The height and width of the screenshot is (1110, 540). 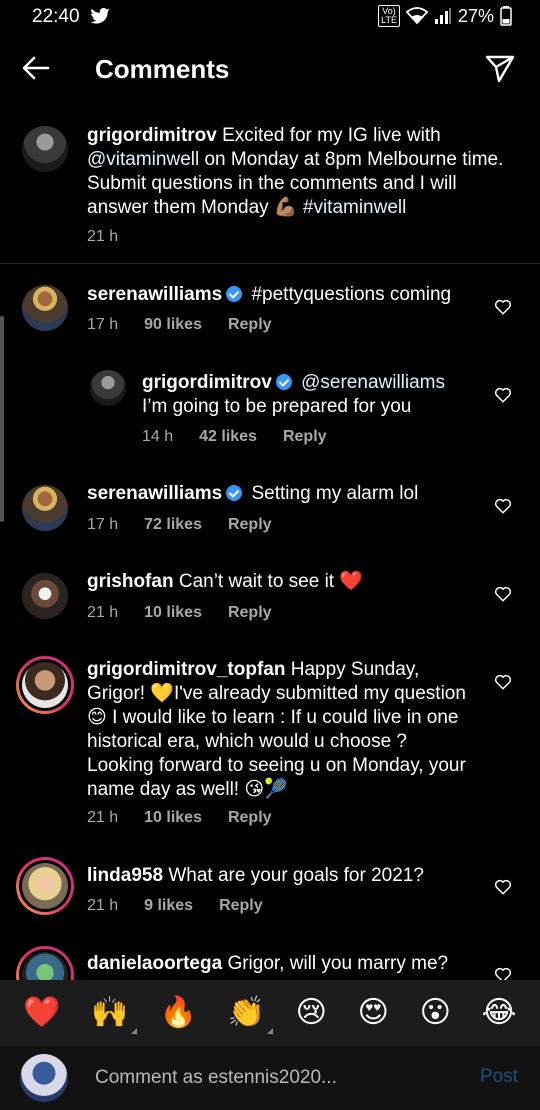 What do you see at coordinates (373, 1013) in the screenshot?
I see `emoji-heart-eyes: 😍` at bounding box center [373, 1013].